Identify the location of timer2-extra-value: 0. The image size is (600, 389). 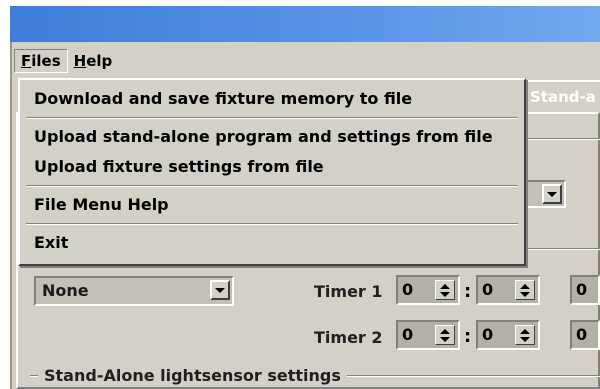
(582, 334).